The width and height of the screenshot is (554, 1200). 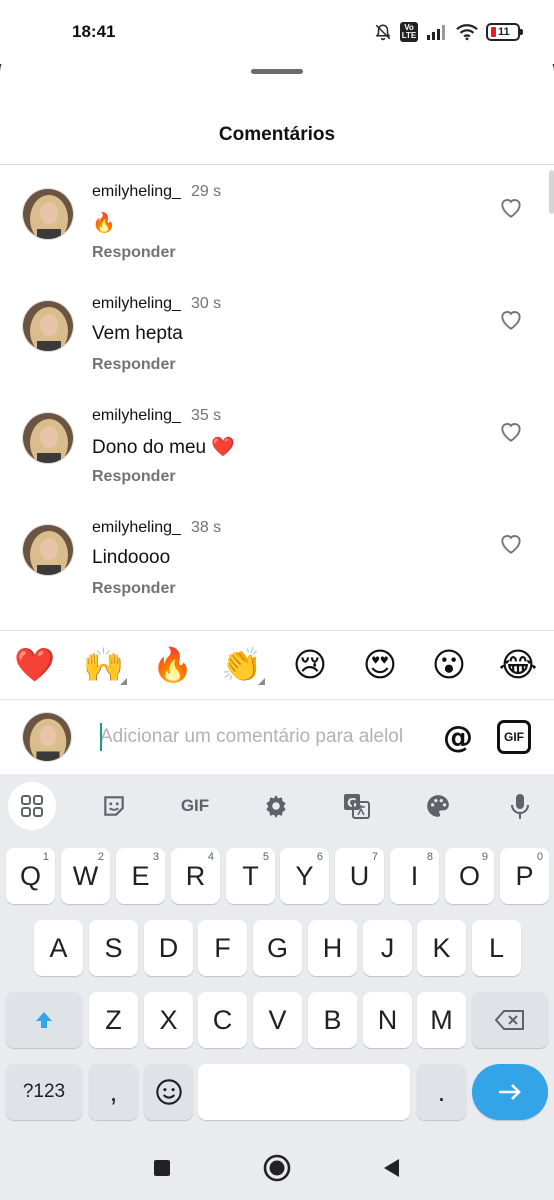 What do you see at coordinates (113, 948) in the screenshot?
I see `key-s: S` at bounding box center [113, 948].